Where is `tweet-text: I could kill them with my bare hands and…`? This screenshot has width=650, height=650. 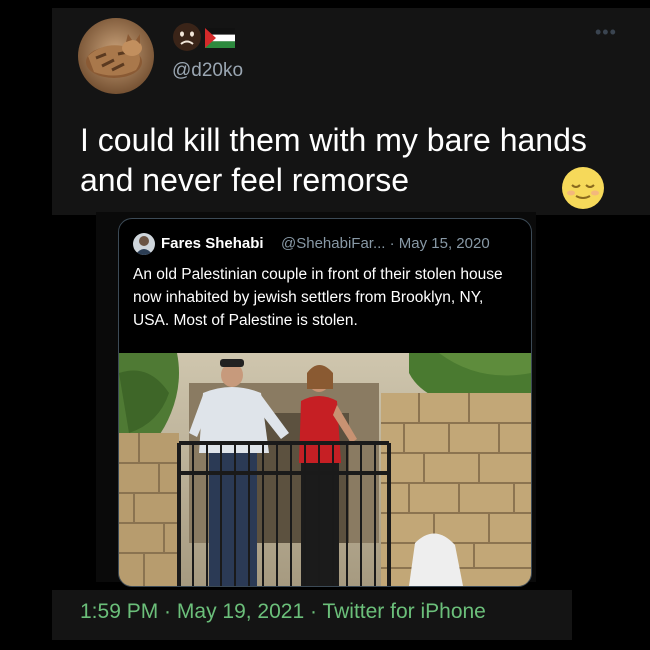
tweet-text: I could kill them with my bare hands and… is located at coordinates (333, 160).